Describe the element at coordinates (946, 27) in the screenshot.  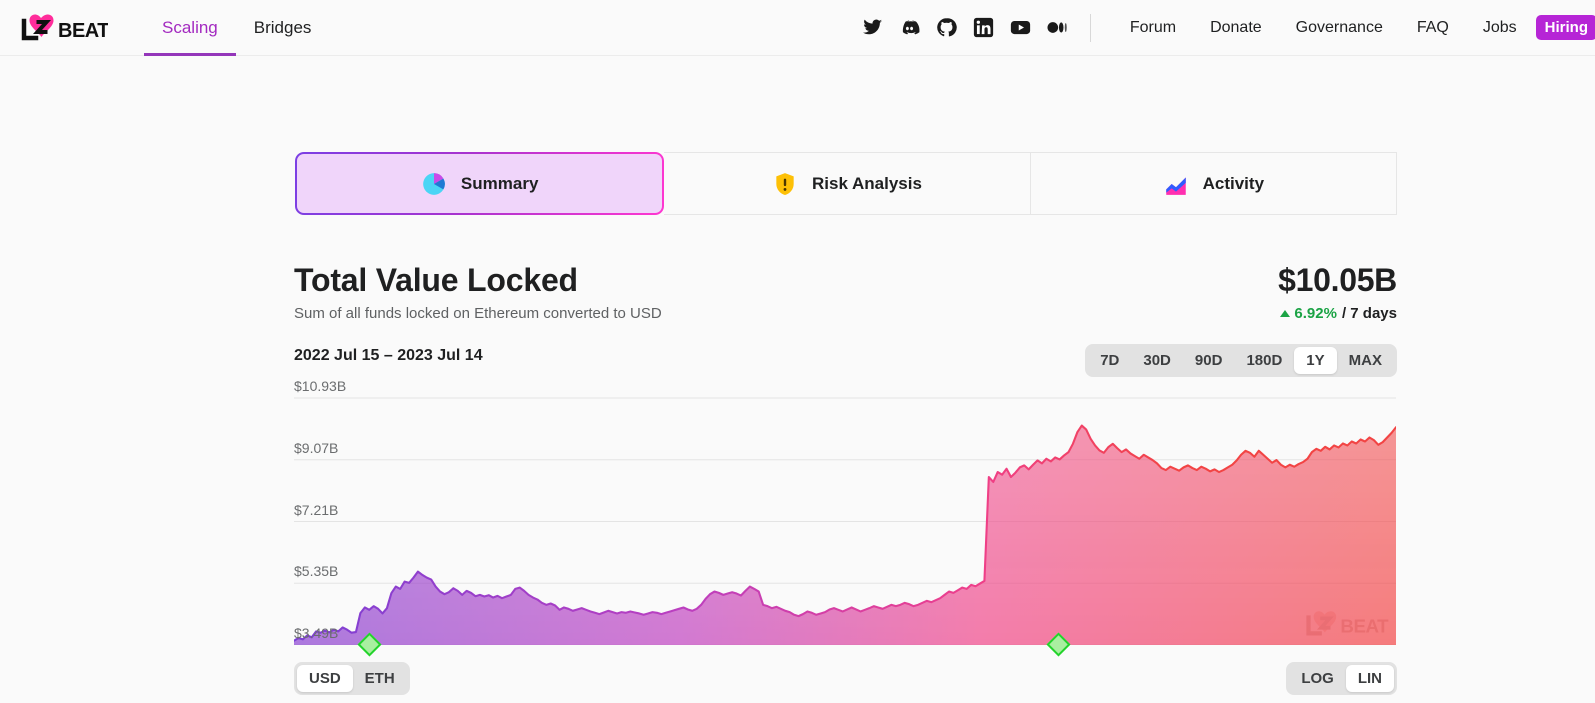
I see `github-icon` at that location.